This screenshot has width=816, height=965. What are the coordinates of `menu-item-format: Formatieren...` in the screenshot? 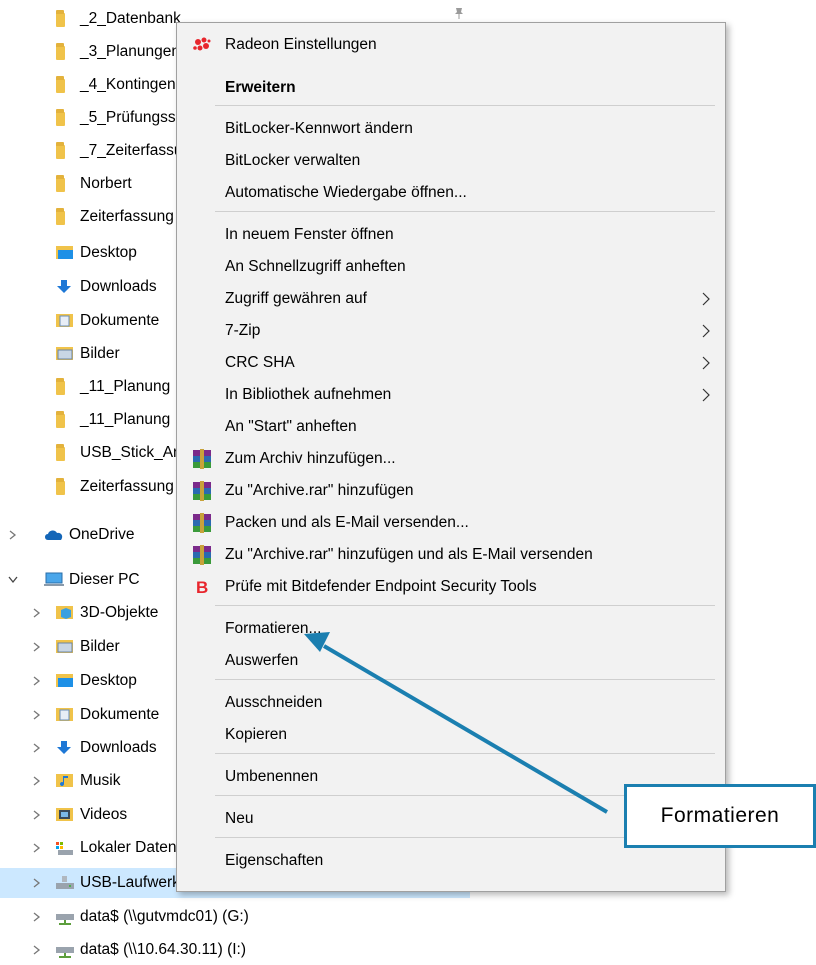 It's located at (451, 629).